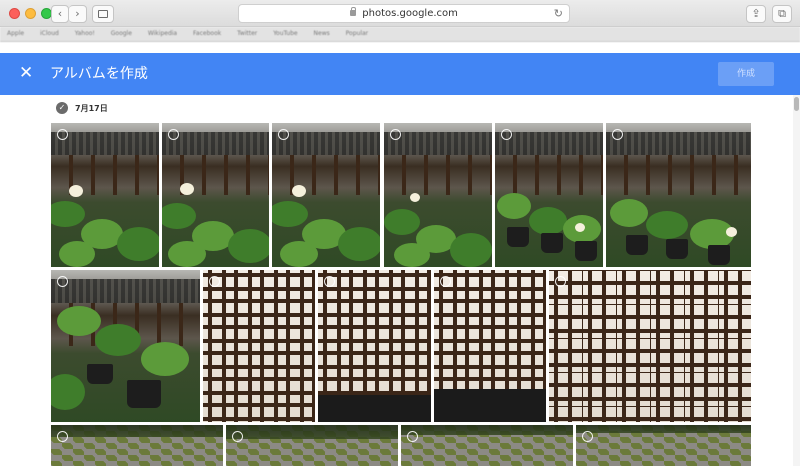 The image size is (800, 466). What do you see at coordinates (26, 73) in the screenshot?
I see `close-icon: ✕` at bounding box center [26, 73].